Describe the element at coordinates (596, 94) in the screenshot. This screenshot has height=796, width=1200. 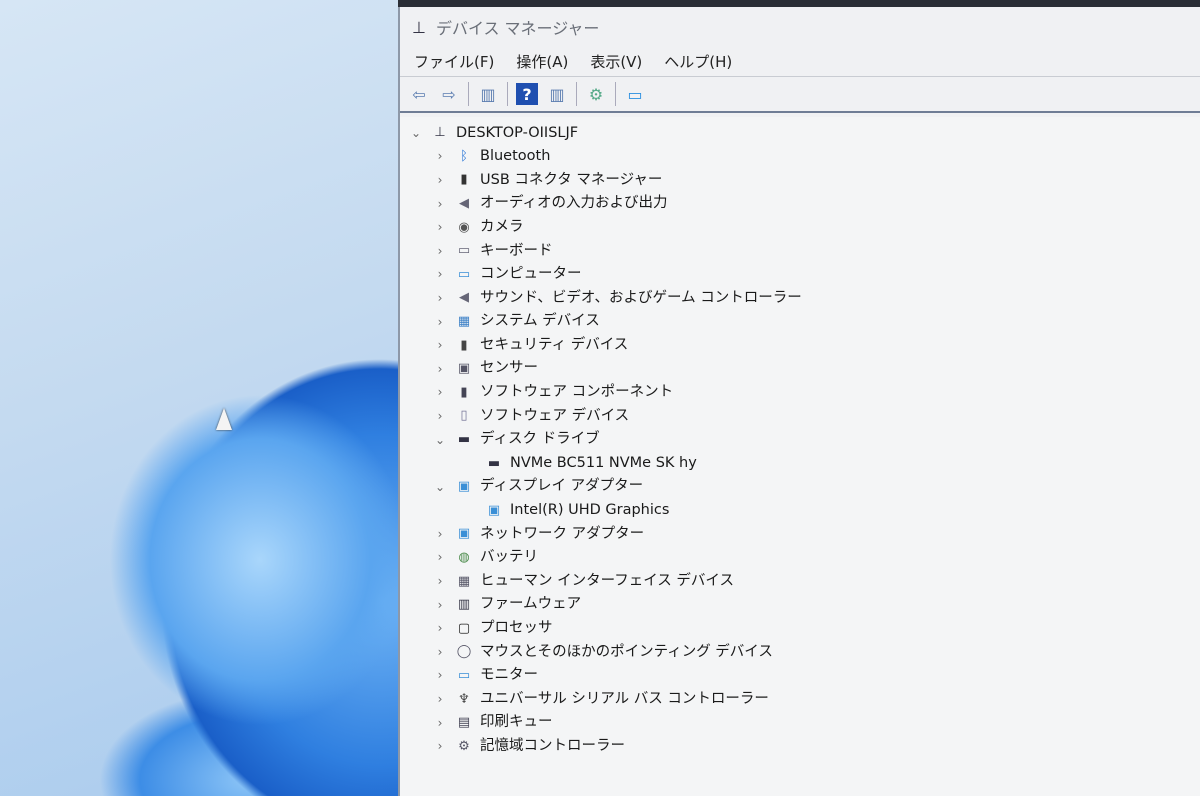
I see `update-driver-icon: ⚙` at that location.